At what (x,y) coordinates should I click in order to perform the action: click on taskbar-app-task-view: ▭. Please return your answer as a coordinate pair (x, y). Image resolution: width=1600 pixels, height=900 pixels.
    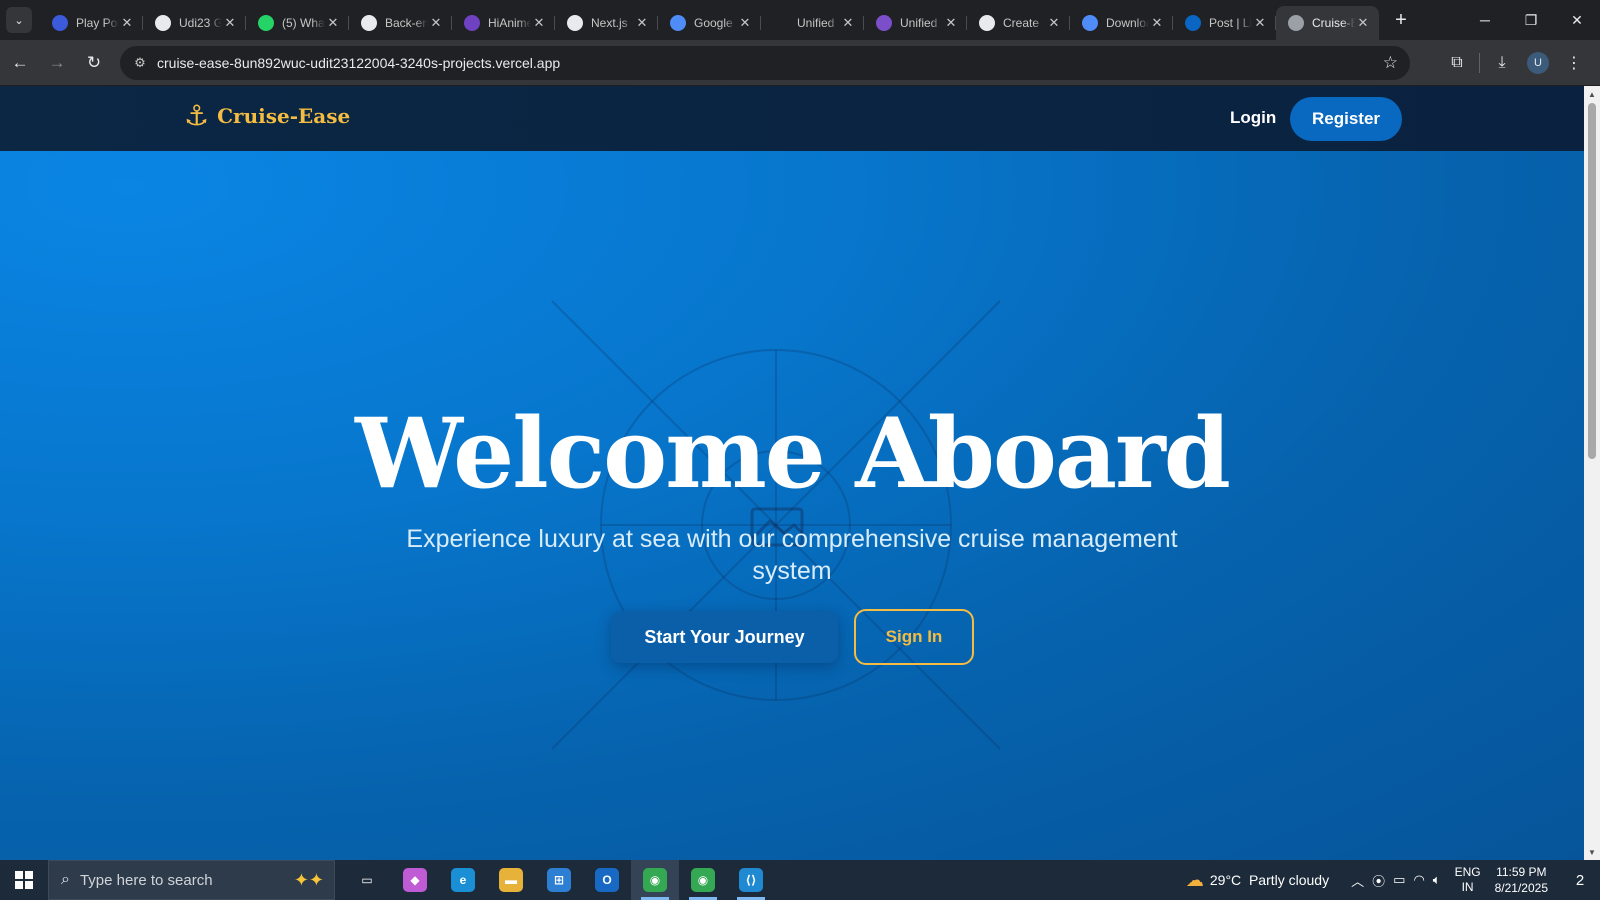
    Looking at the image, I should click on (367, 880).